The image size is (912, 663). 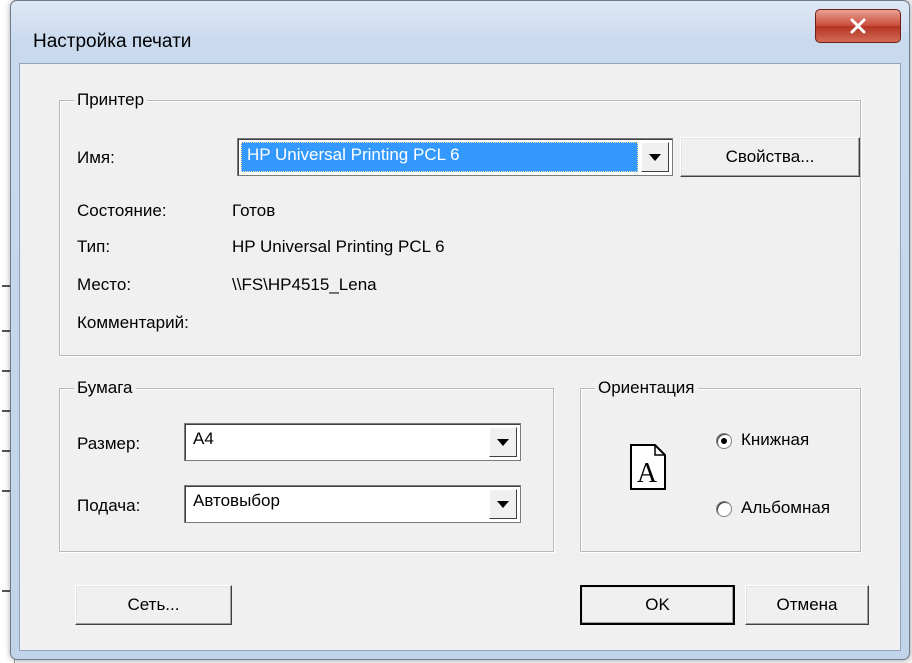 I want to click on printer-group-legend: Принтер, so click(x=111, y=100).